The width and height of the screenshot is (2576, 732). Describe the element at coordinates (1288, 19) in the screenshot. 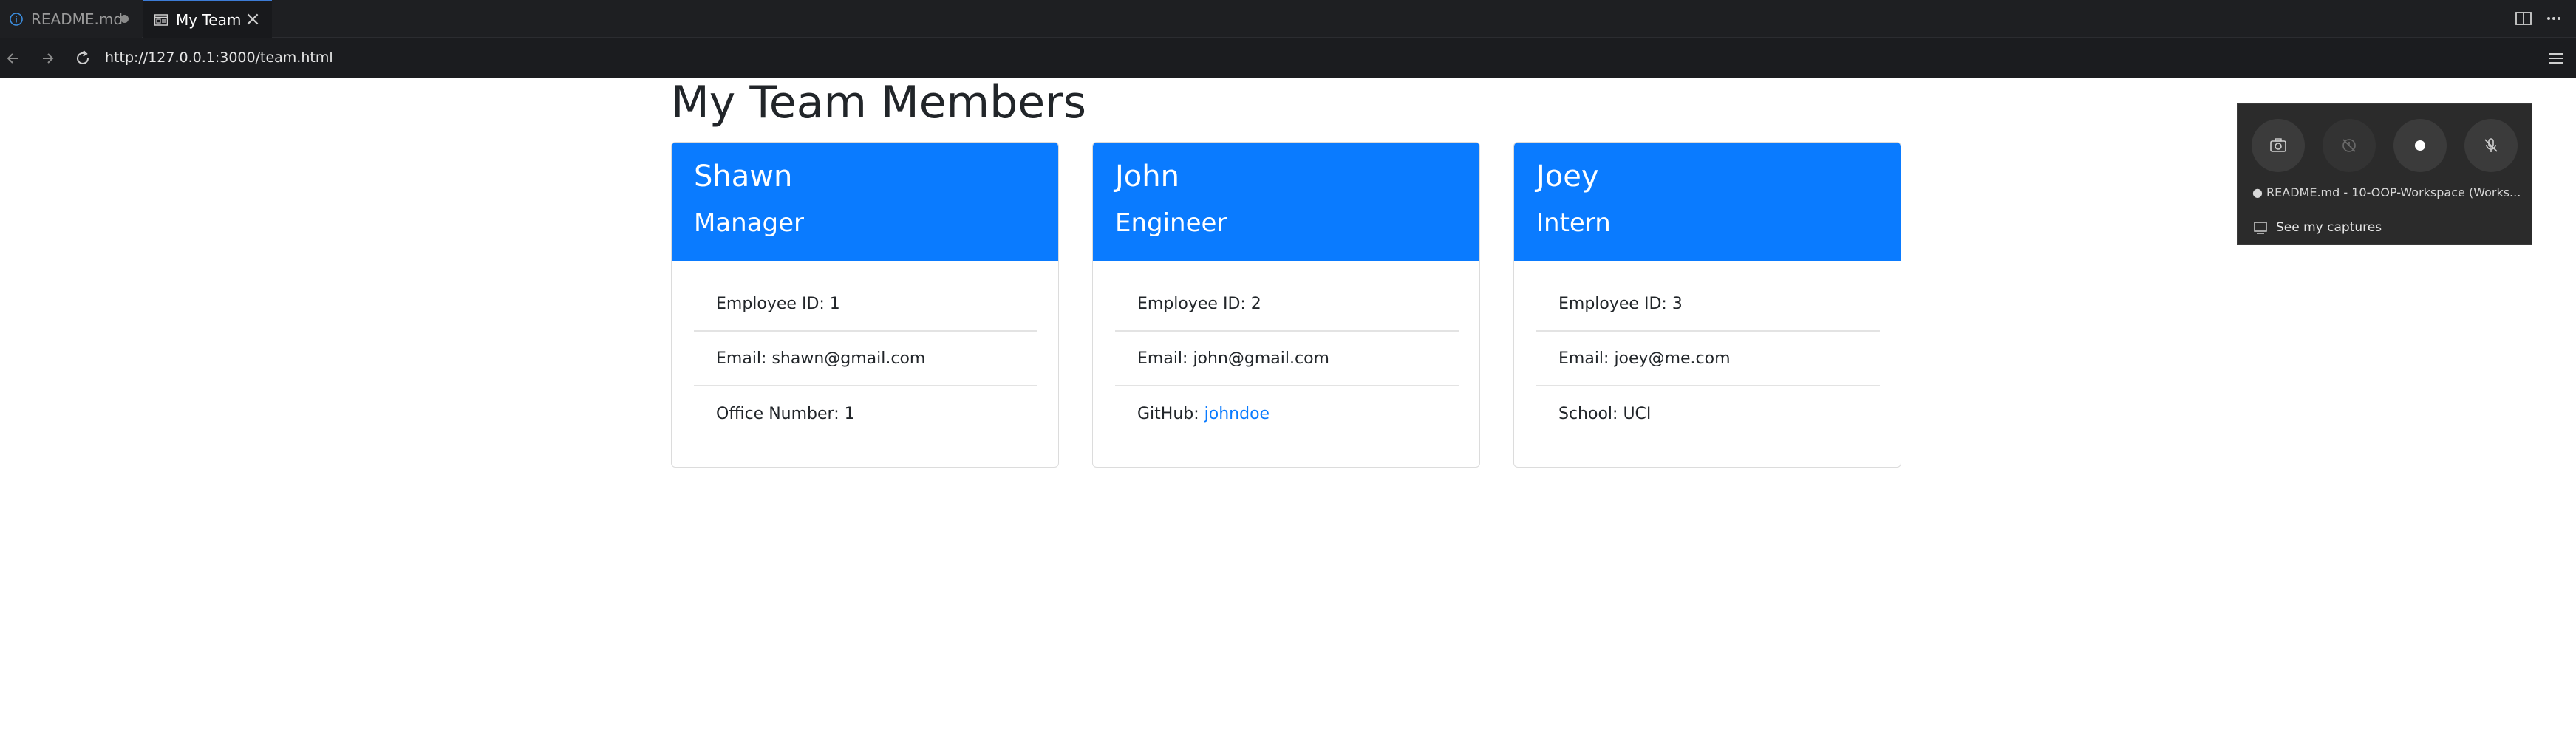

I see `editor-tab-bar: README.md My Team ×` at that location.